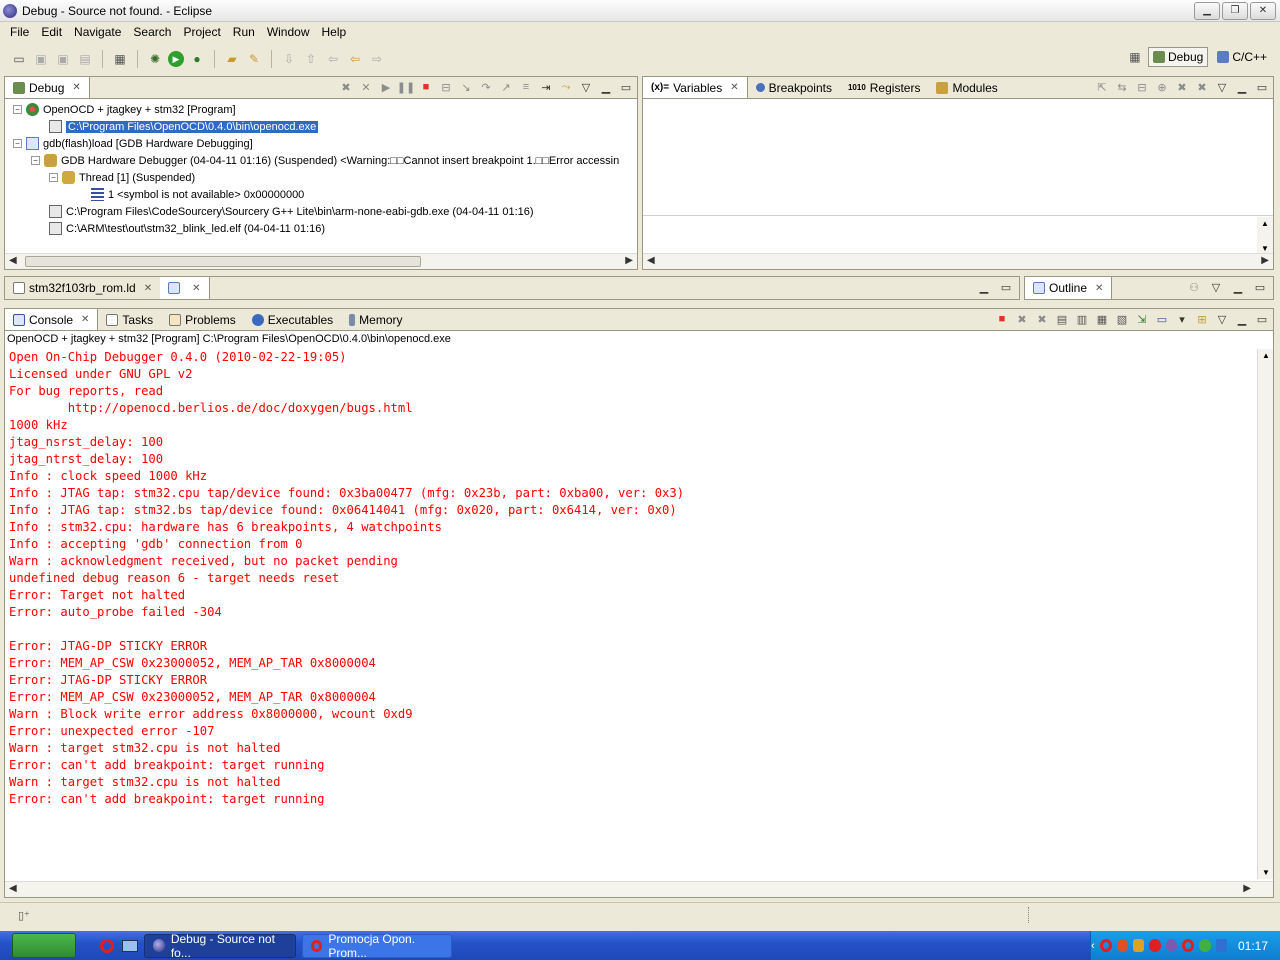  I want to click on opera-tray-icon, so click(1105, 945).